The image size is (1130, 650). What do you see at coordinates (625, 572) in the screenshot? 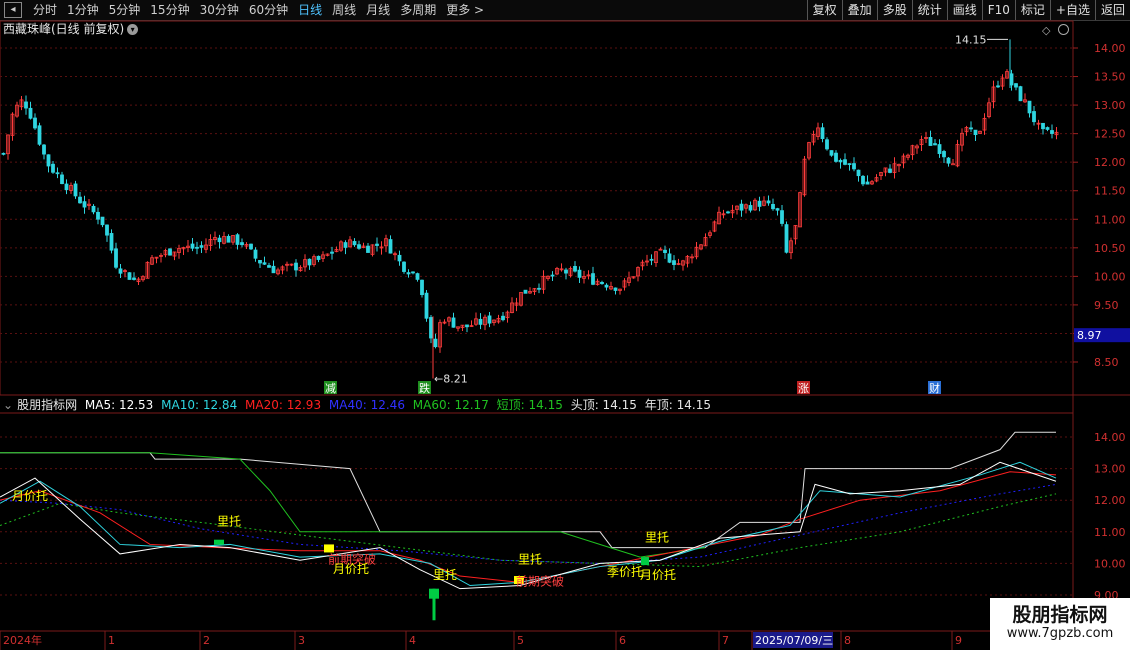
I see `signal-label: 季价托` at bounding box center [625, 572].